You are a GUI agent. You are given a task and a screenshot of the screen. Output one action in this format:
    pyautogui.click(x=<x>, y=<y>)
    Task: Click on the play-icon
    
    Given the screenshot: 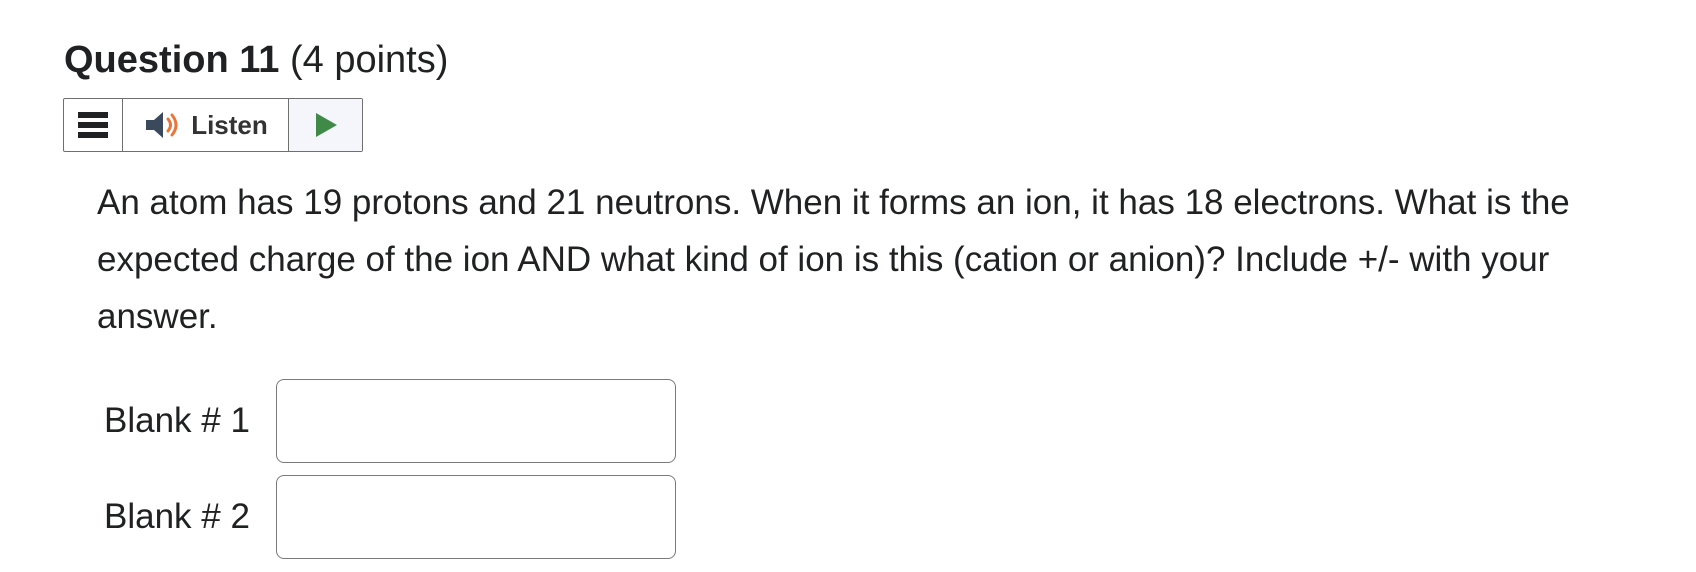 What is the action you would take?
    pyautogui.click(x=326, y=125)
    